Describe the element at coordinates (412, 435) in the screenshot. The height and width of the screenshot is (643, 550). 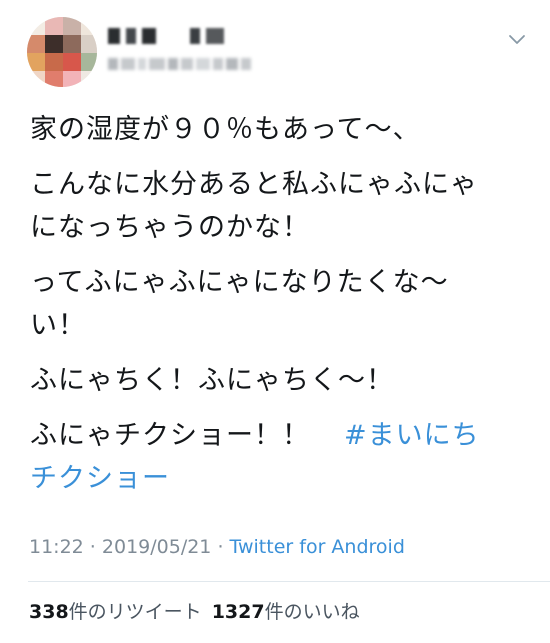
I see `hashtag-link: #まいにち` at that location.